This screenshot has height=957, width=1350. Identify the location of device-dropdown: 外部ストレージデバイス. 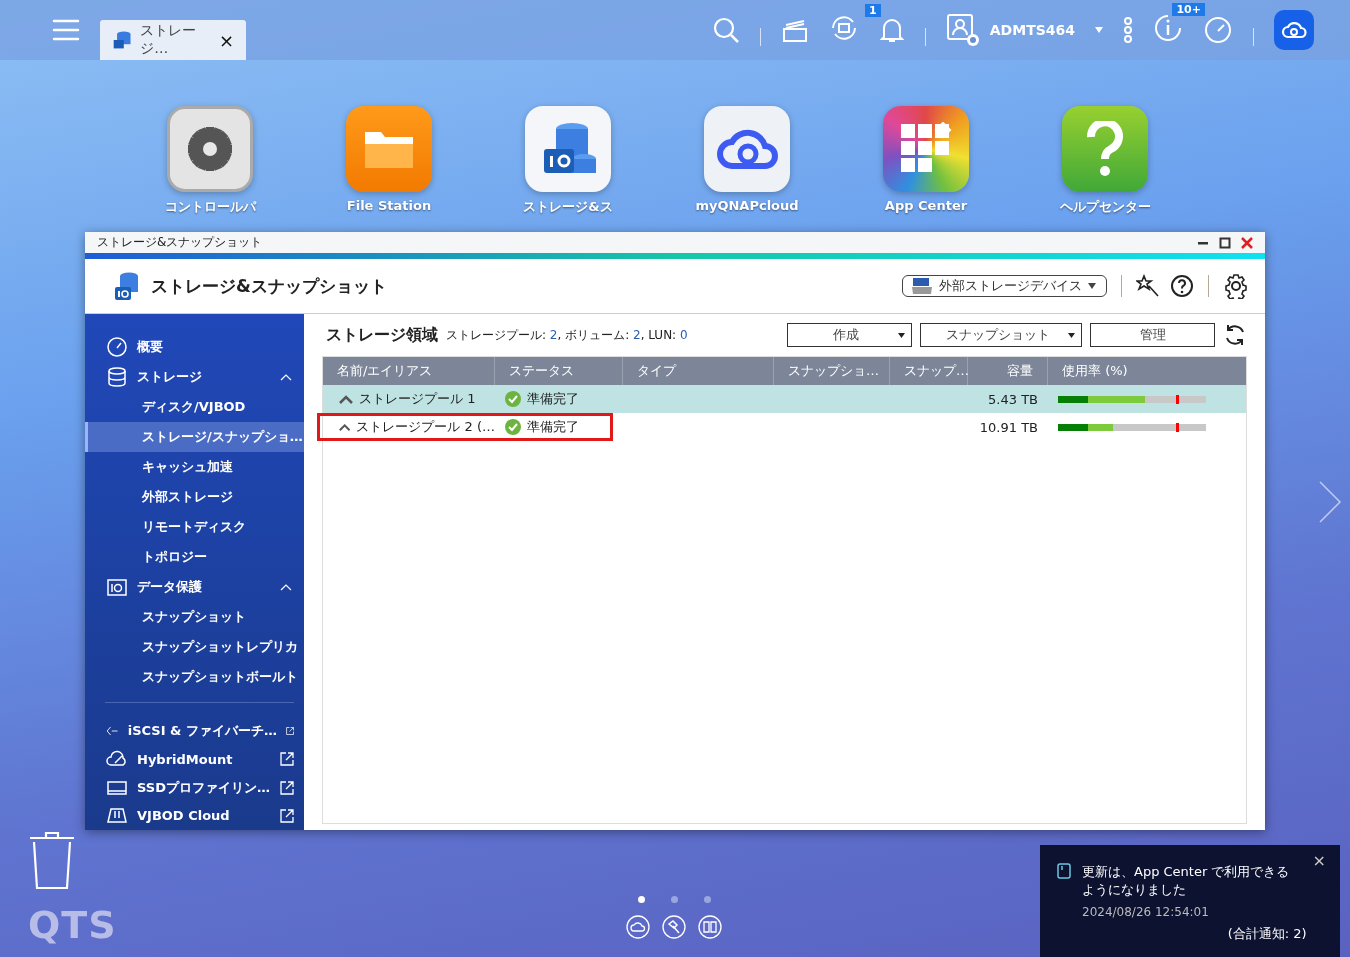
(1004, 286).